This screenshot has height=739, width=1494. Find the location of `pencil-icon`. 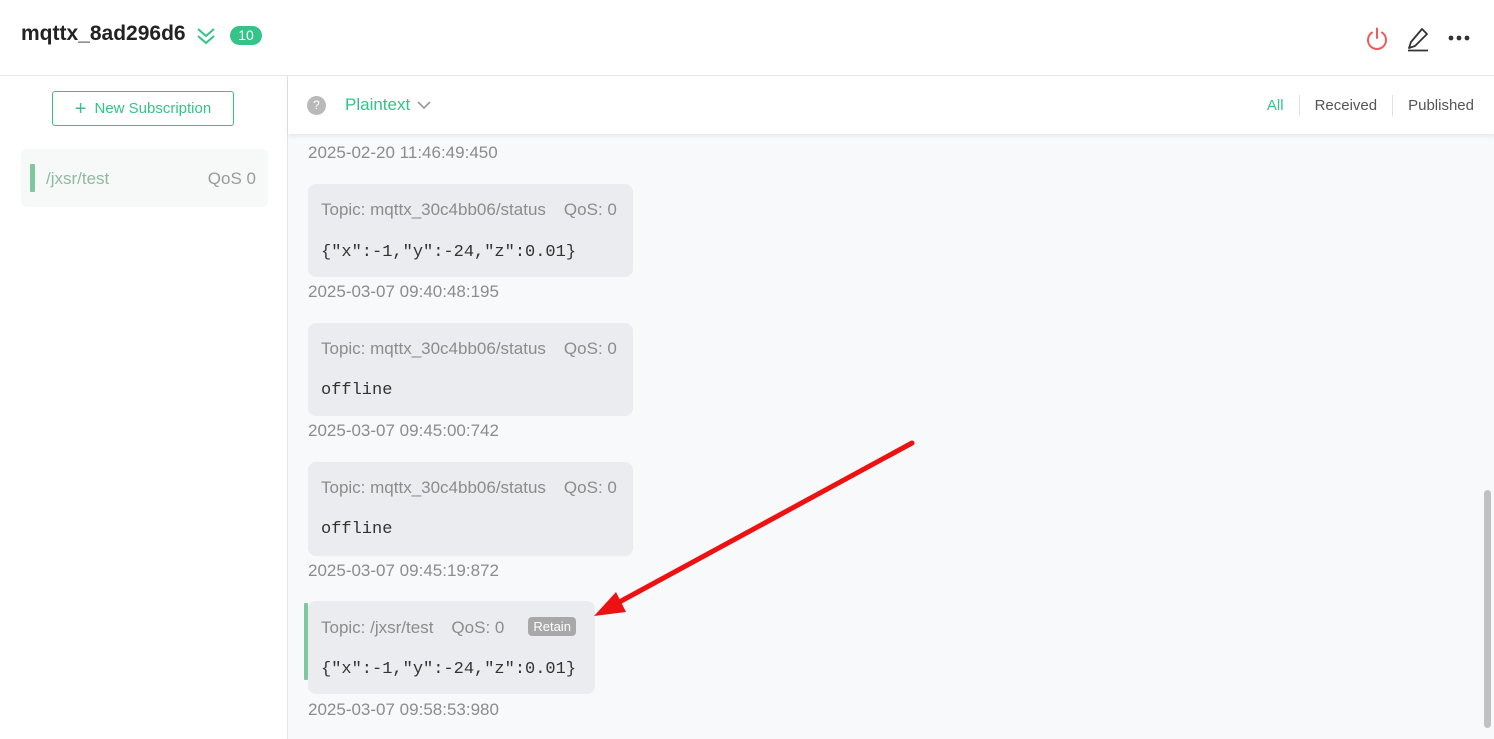

pencil-icon is located at coordinates (1418, 39).